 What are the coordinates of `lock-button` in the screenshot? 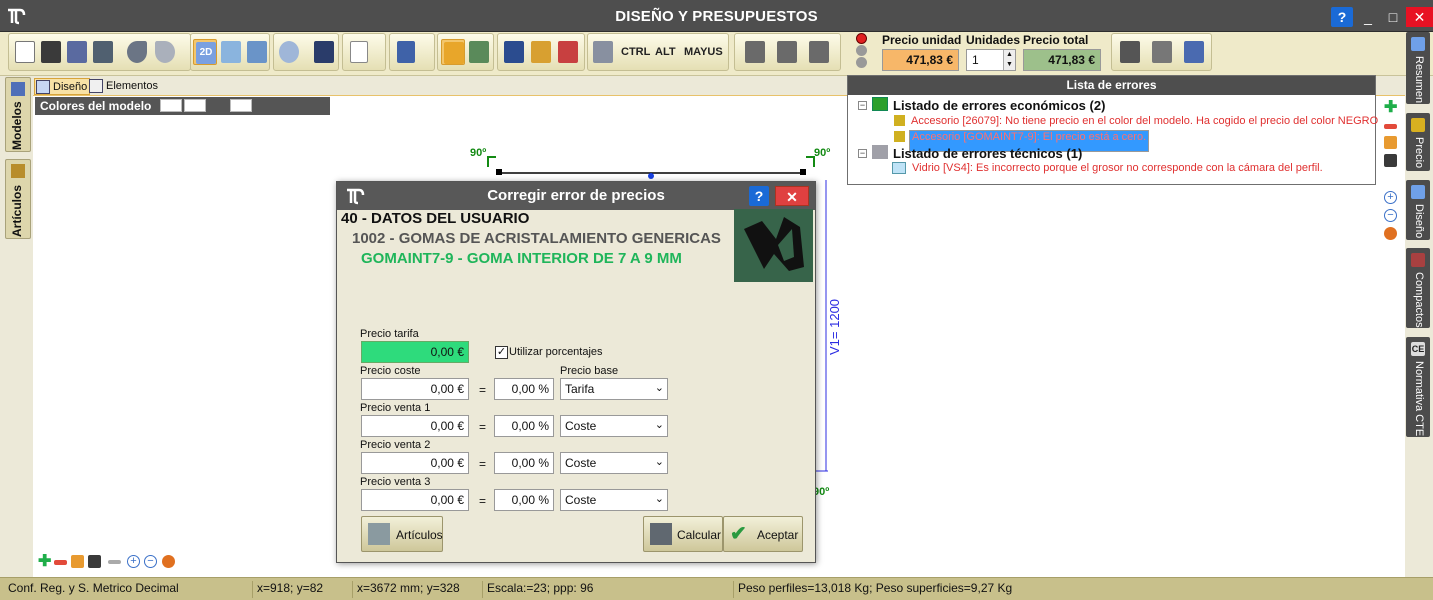 It's located at (453, 52).